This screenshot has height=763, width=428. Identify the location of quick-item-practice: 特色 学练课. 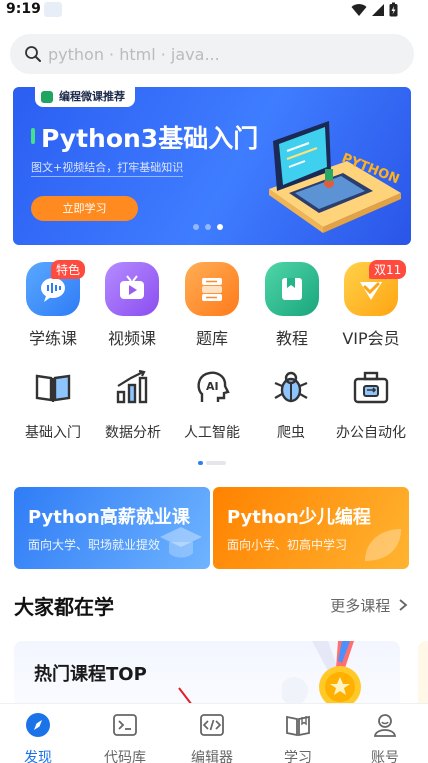
(53, 304).